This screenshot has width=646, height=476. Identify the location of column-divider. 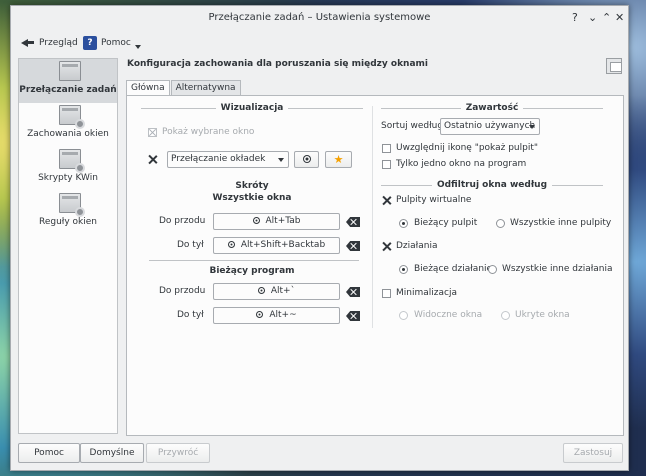
(372, 217).